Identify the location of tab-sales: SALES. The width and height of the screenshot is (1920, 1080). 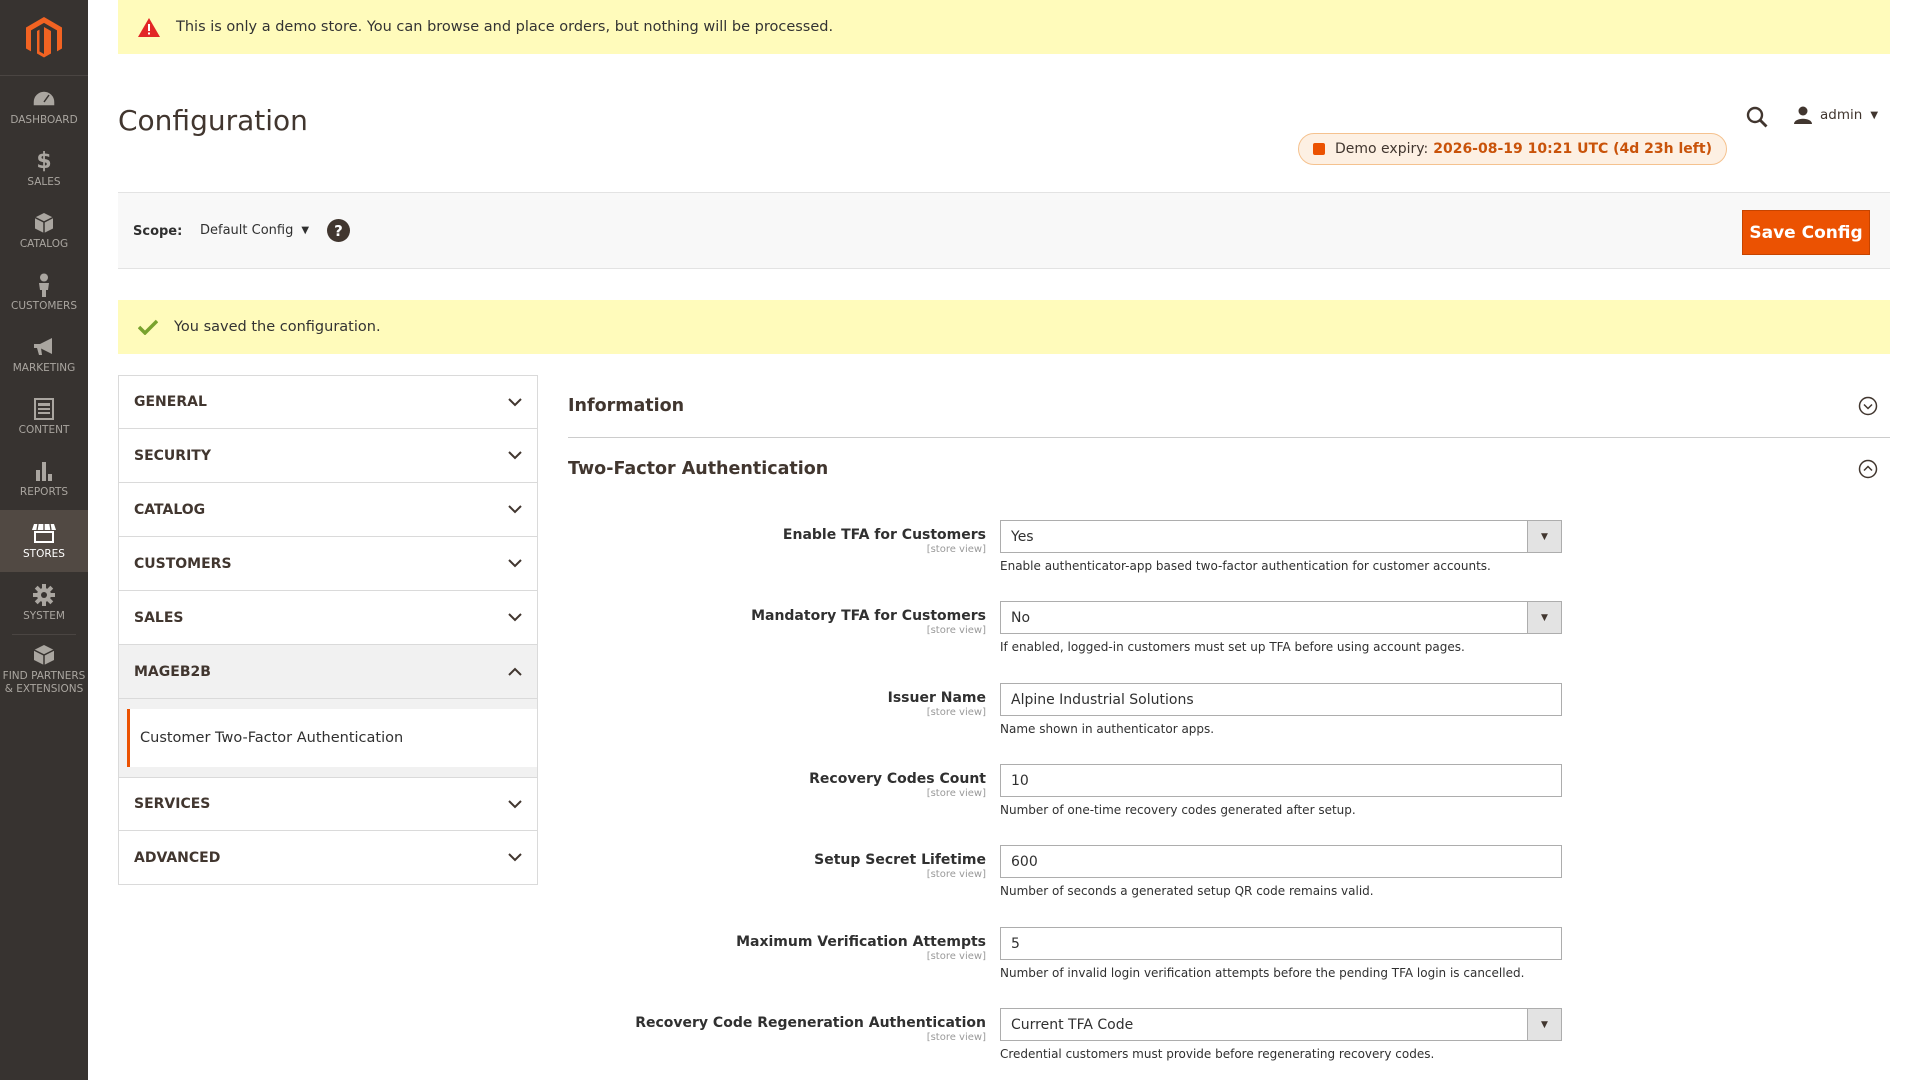
(328, 618).